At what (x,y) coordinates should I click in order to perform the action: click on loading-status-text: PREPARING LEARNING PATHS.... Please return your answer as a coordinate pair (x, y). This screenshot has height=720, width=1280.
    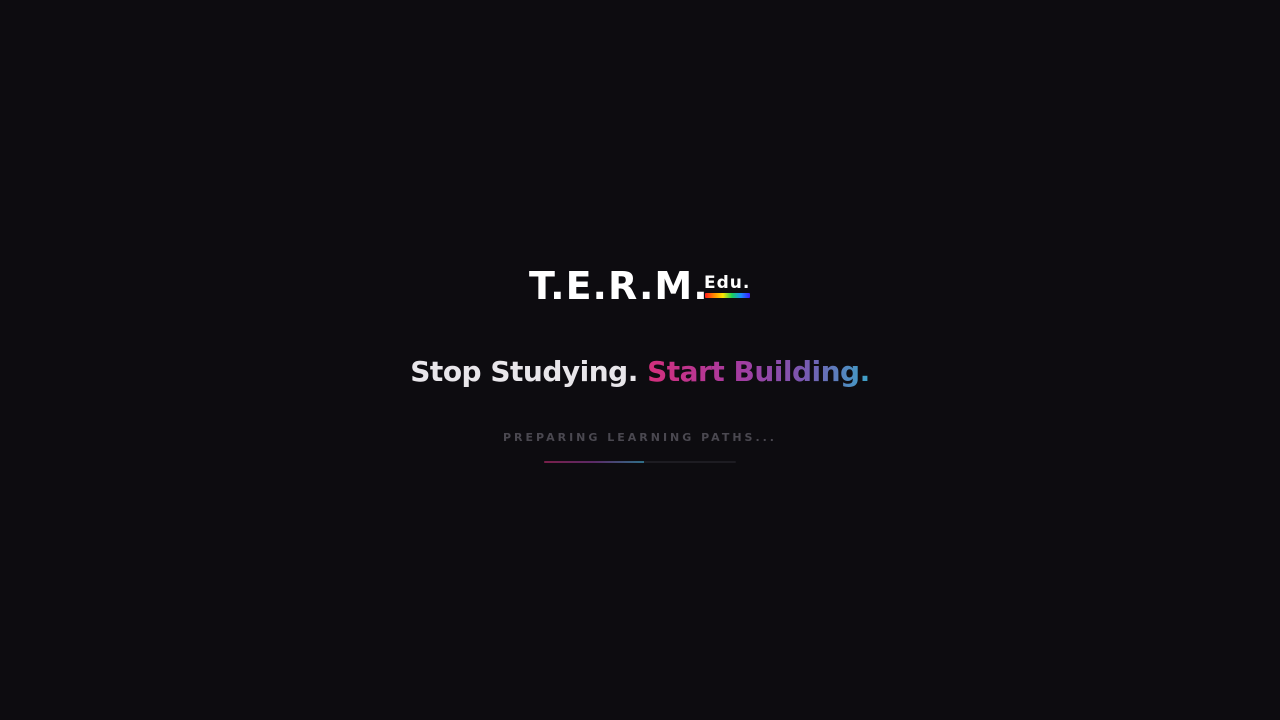
    Looking at the image, I should click on (640, 437).